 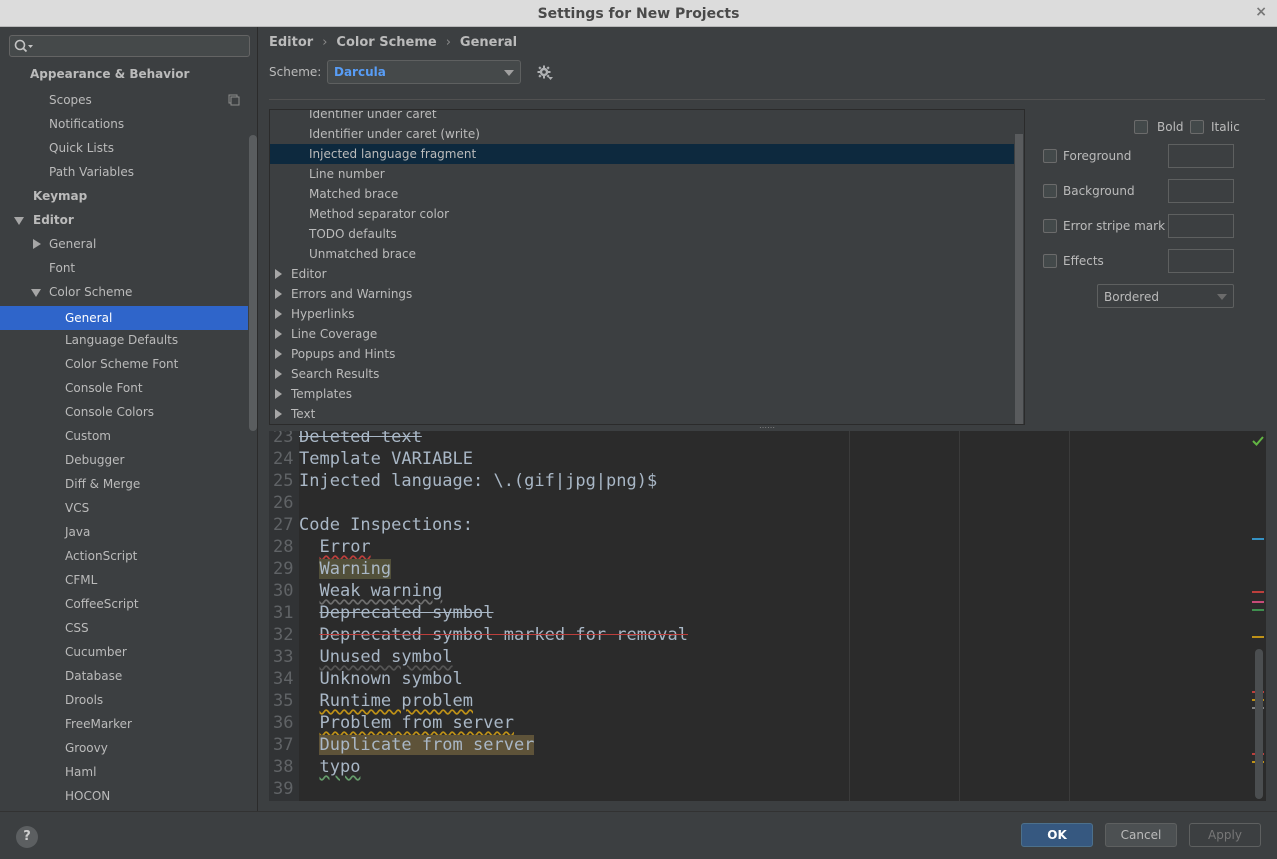 I want to click on sidebar-item-notifications: Notifications, so click(x=124, y=124).